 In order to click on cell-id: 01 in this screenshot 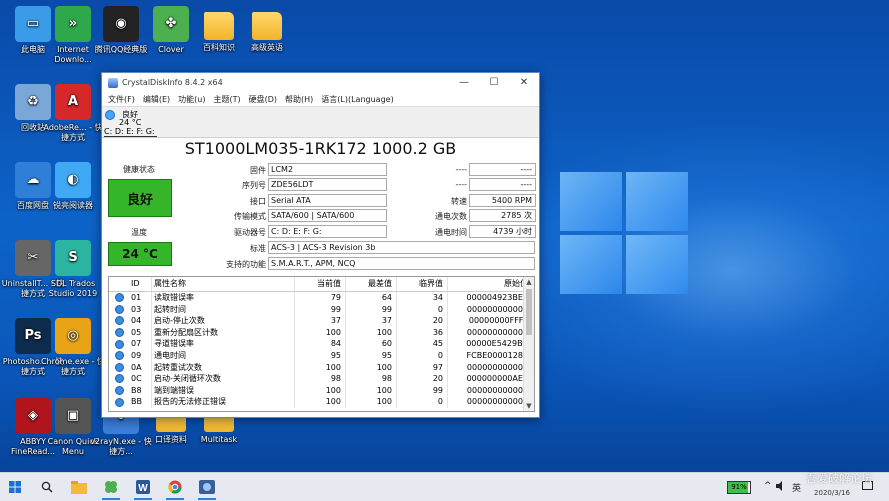, I will do `click(136, 297)`.